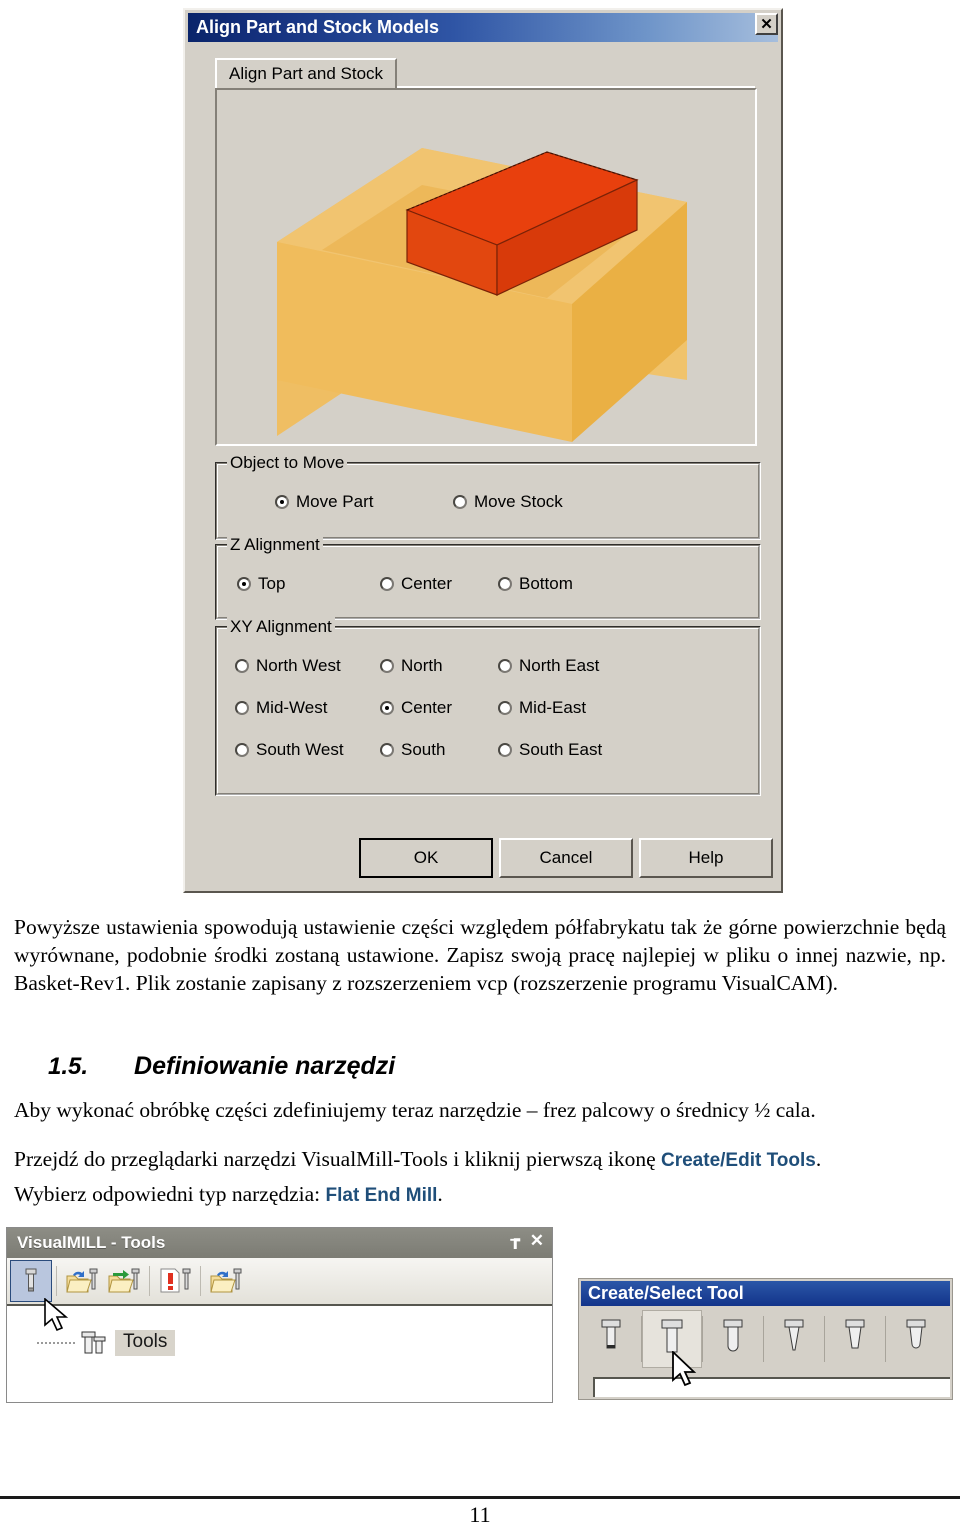 The image size is (960, 1532). I want to click on tools-node-icon, so click(93, 1342).